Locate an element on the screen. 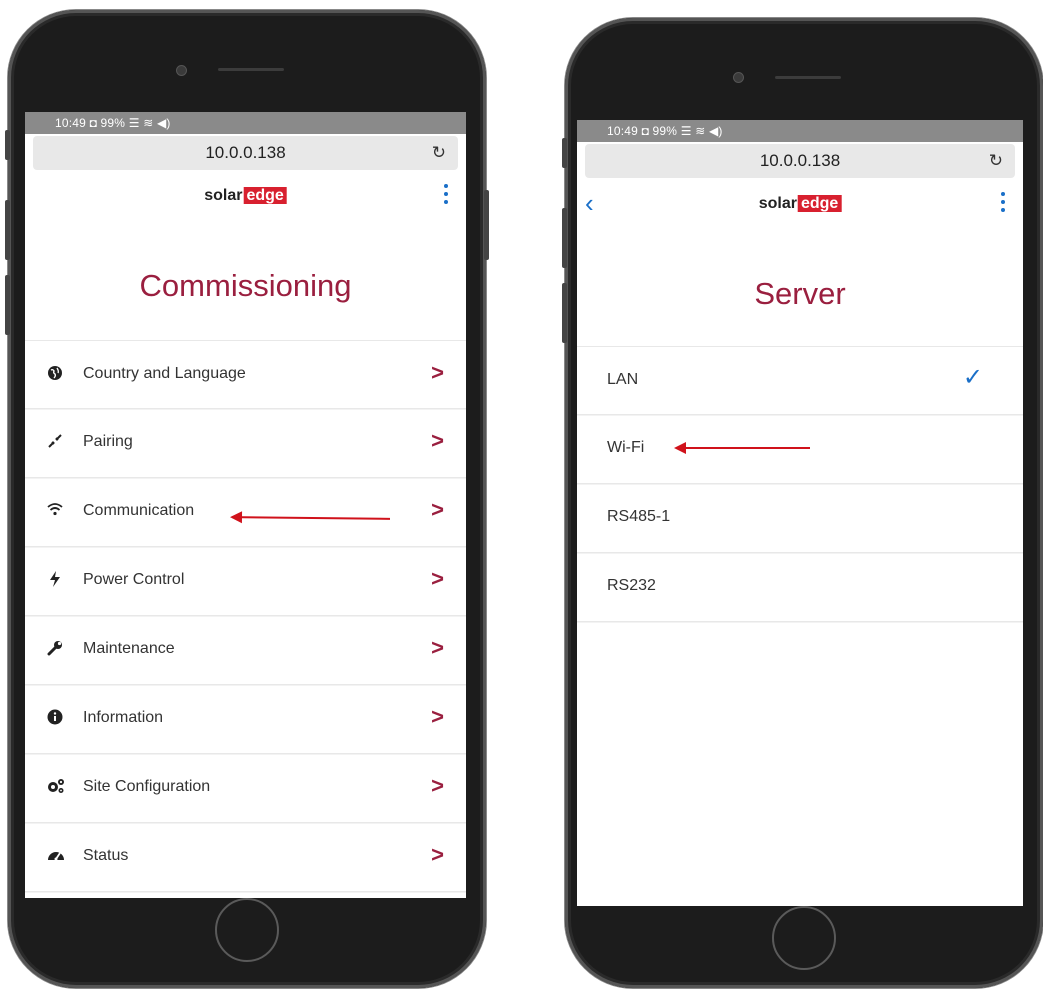 The width and height of the screenshot is (1043, 990). menu-item-label: Maintenance is located at coordinates (129, 648).